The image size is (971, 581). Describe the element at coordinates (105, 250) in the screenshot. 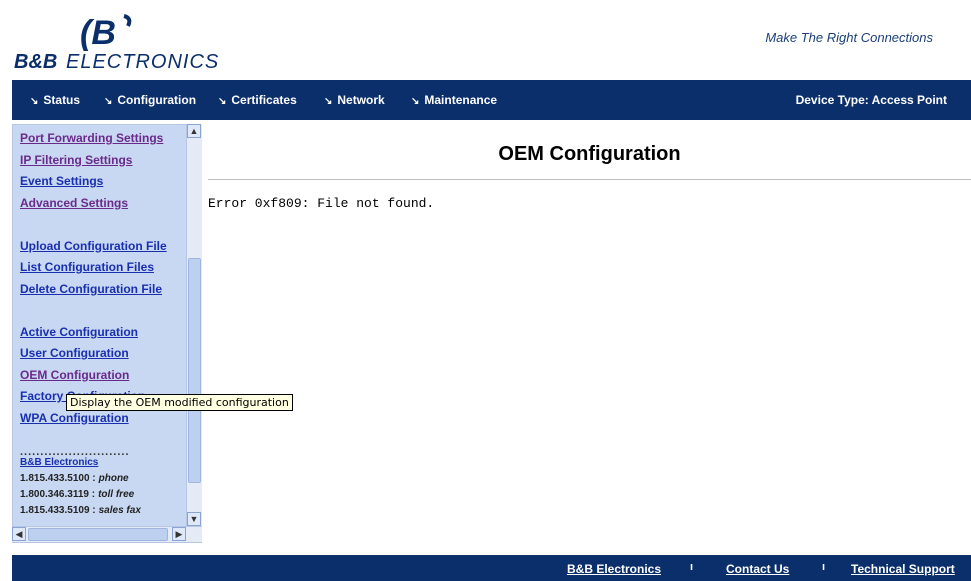

I see `sidebar-link-upload-config: Upload Configuration File` at that location.